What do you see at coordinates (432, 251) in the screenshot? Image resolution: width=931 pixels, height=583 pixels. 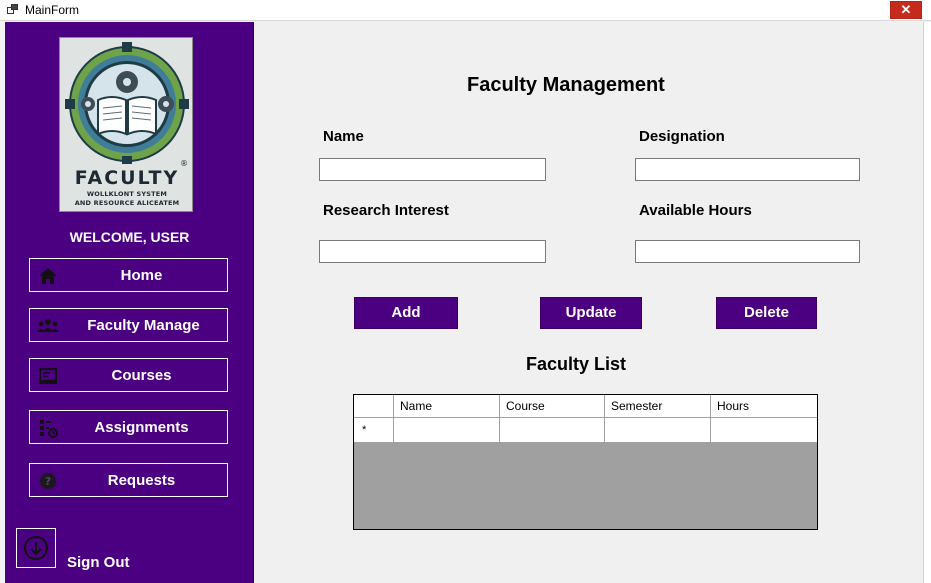 I see `research-interest-input` at bounding box center [432, 251].